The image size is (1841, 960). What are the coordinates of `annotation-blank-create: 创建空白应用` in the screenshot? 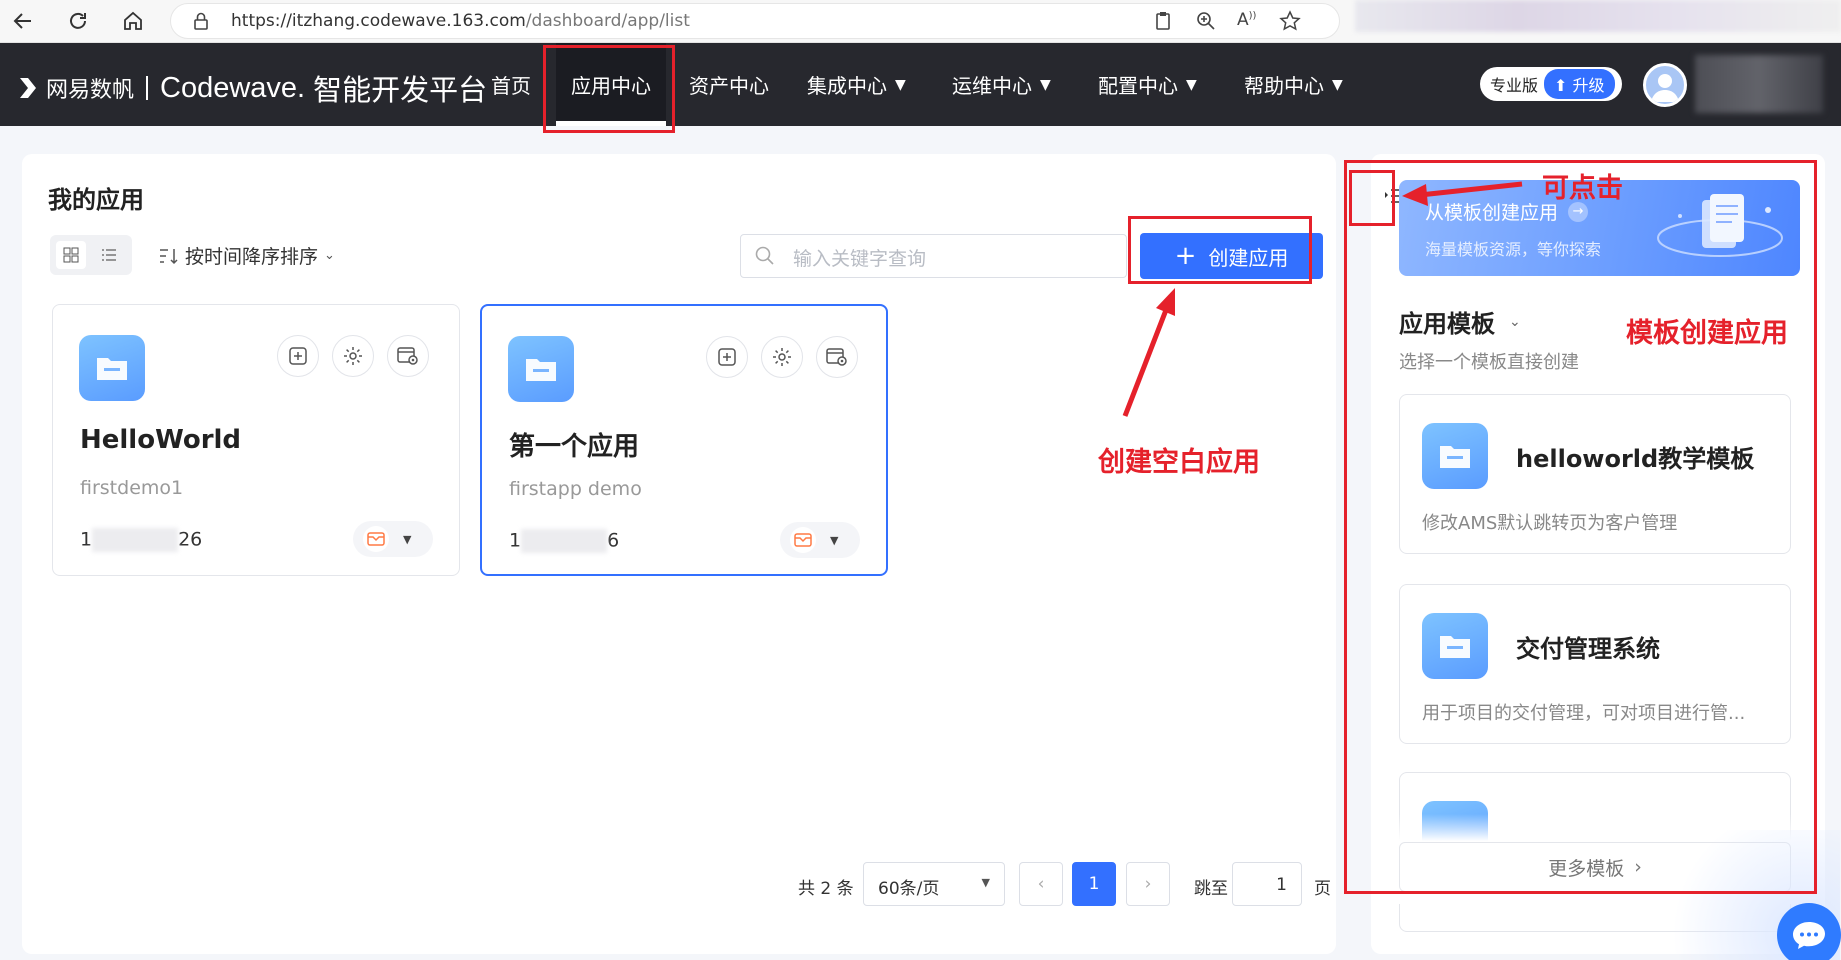 It's located at (1179, 462).